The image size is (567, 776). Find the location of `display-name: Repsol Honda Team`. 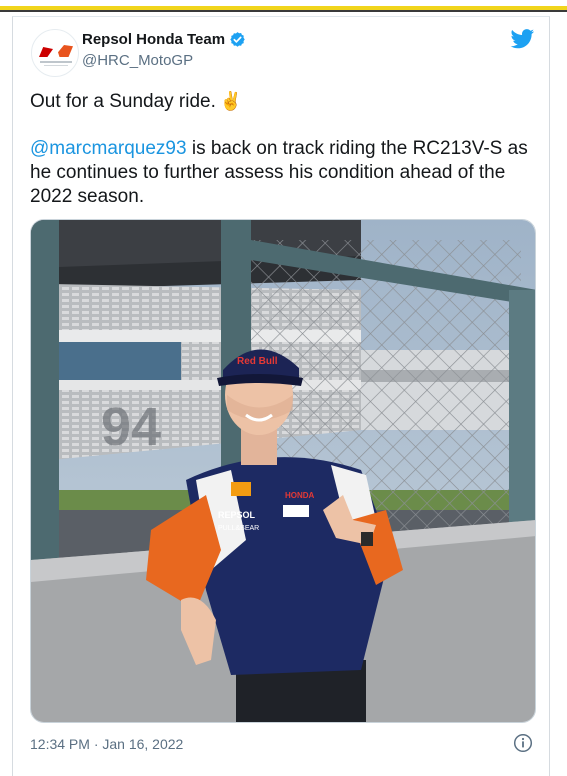

display-name: Repsol Honda Team is located at coordinates (153, 39).